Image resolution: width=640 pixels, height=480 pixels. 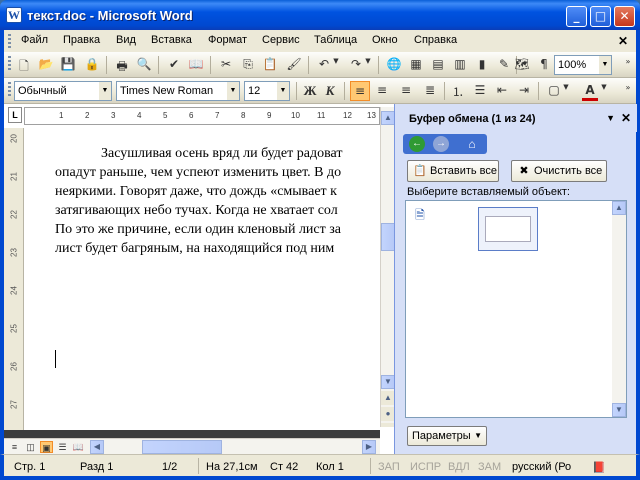 I want to click on decrease-indent-icon: ⇤, so click(x=502, y=91).